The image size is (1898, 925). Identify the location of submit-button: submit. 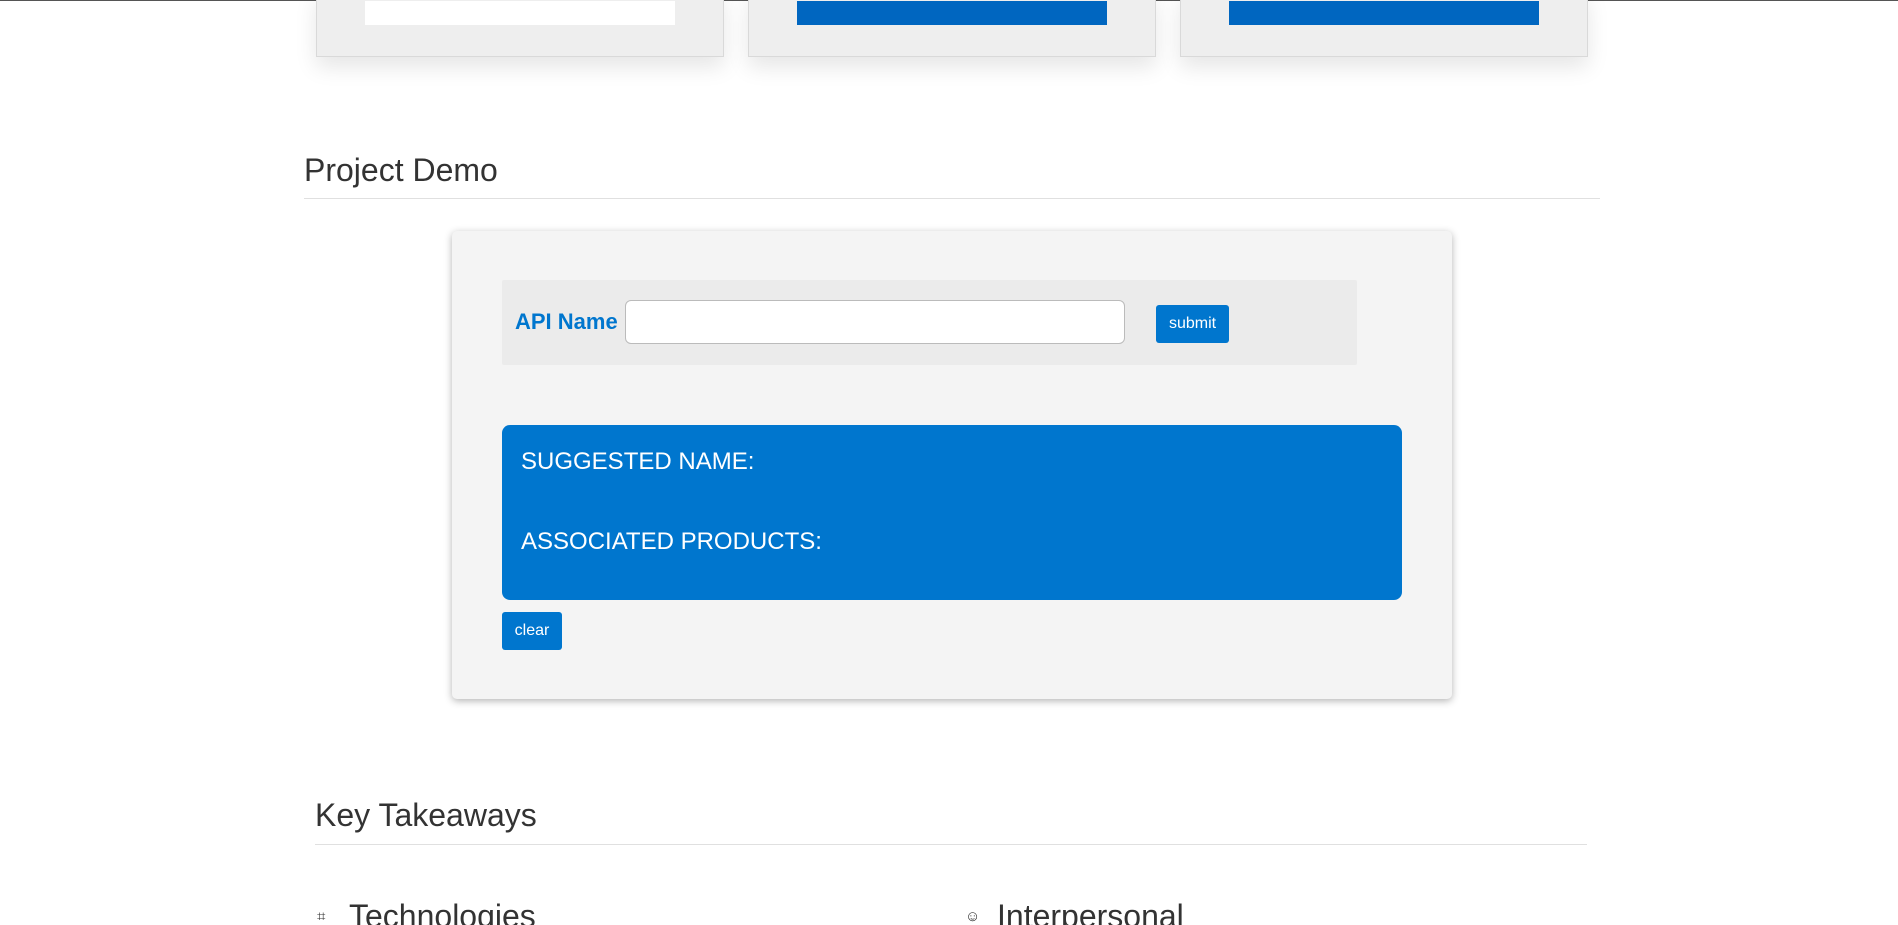
(1192, 324).